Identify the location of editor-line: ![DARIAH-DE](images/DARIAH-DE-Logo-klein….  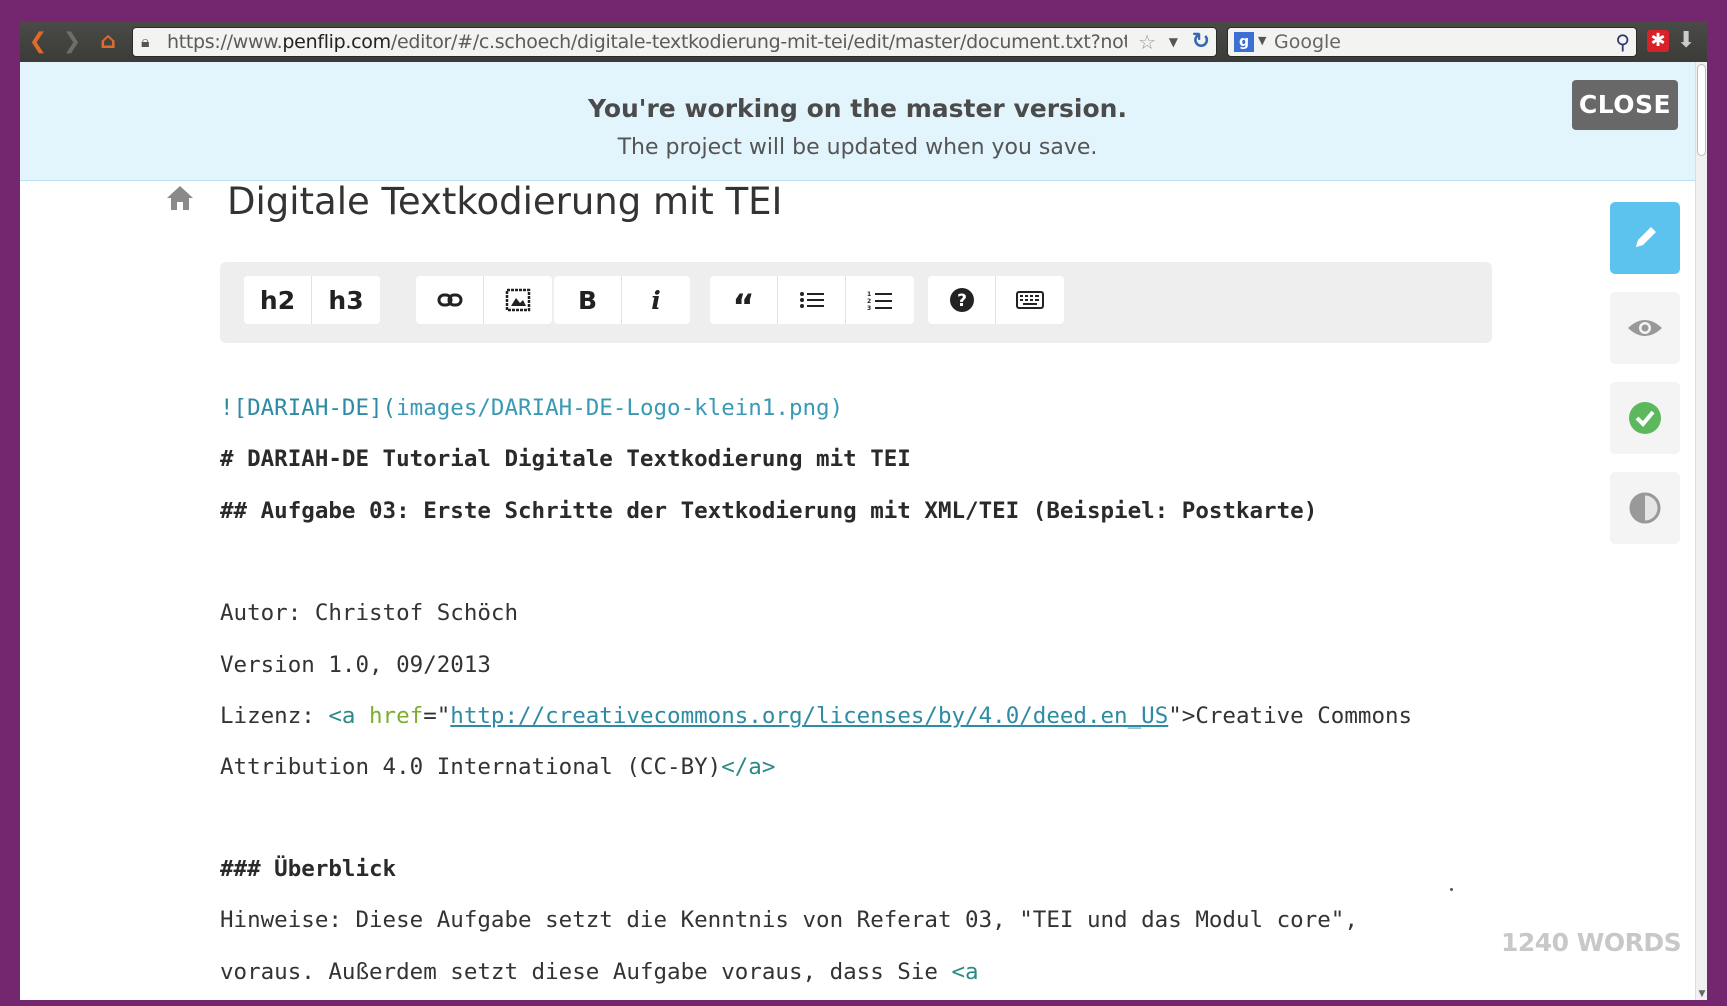
(531, 408).